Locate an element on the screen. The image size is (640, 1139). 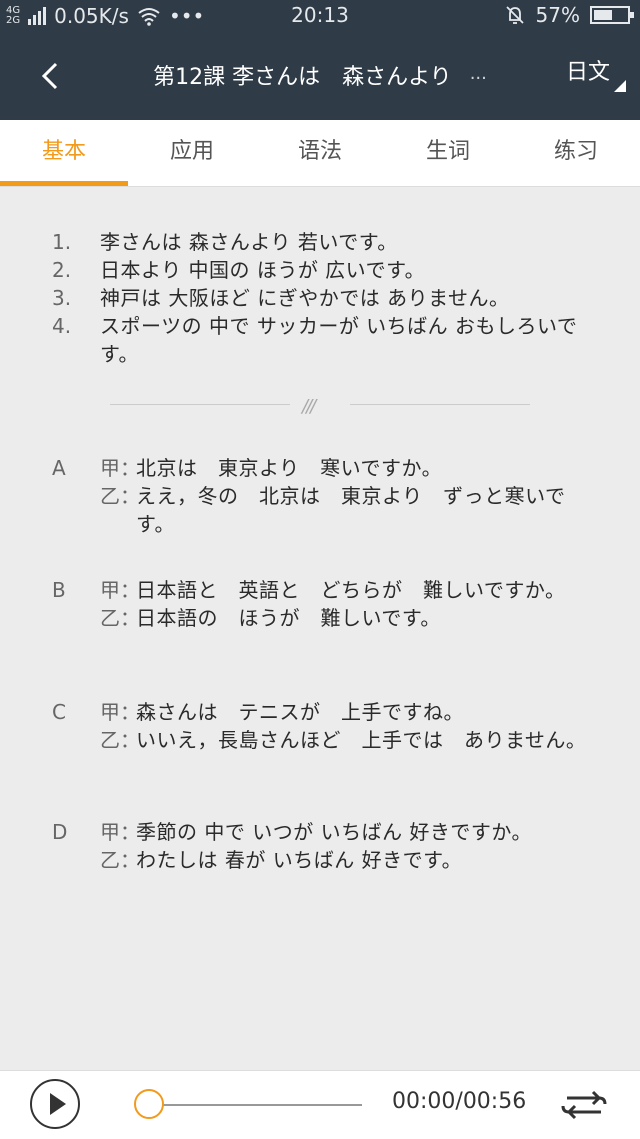
divider-line-right is located at coordinates (440, 404).